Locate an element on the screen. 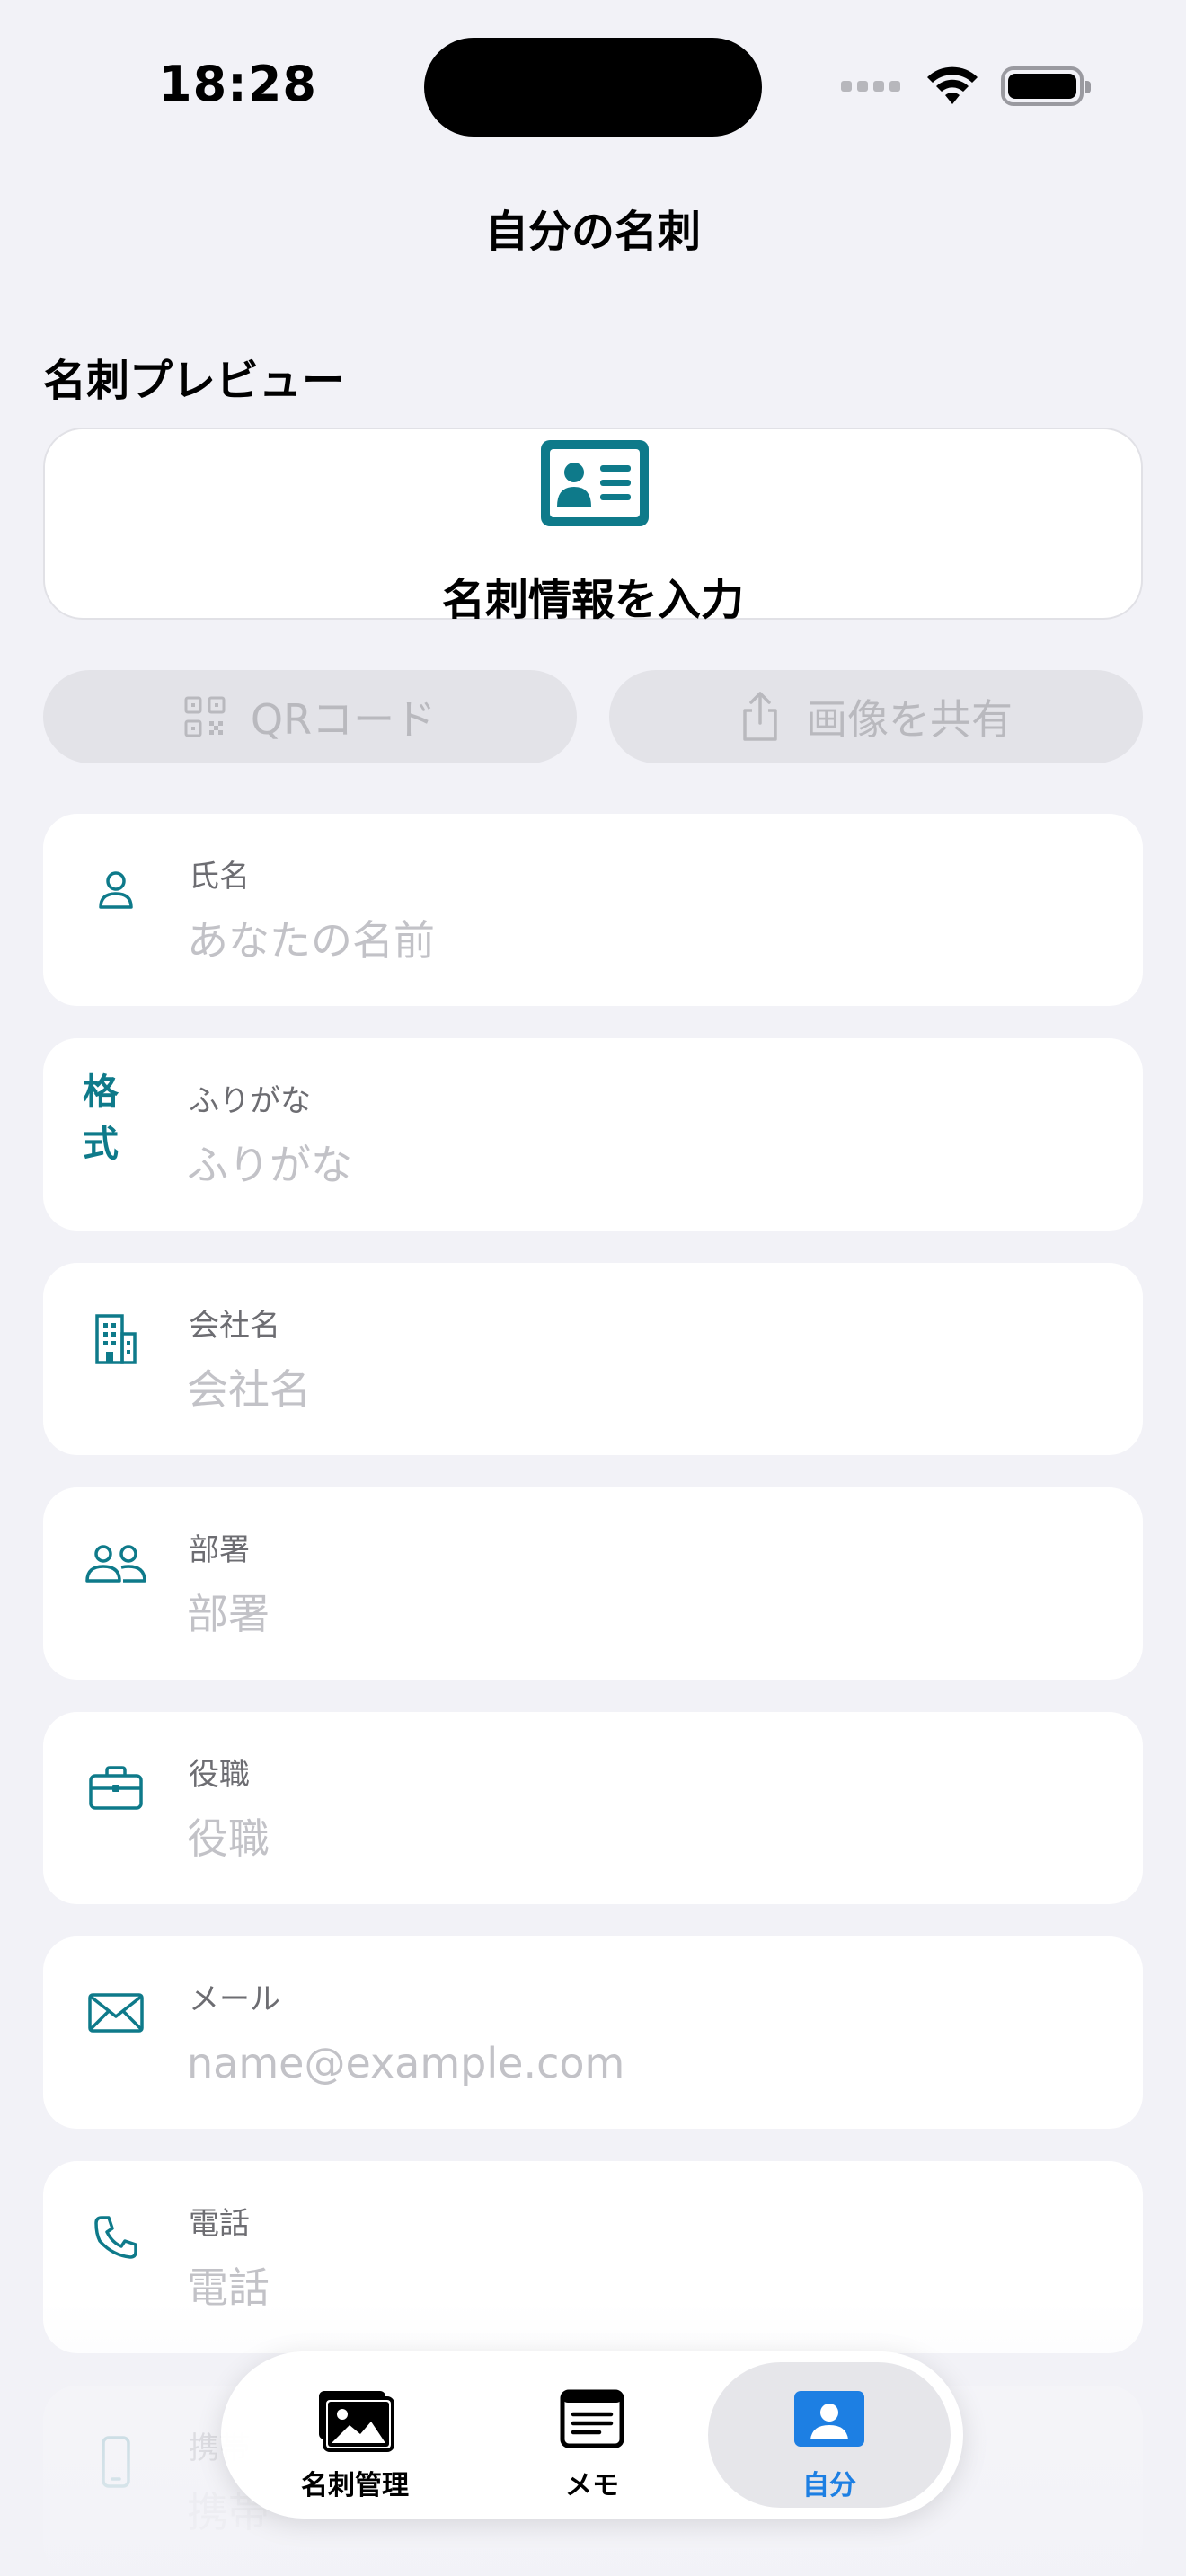 The width and height of the screenshot is (1186, 2576). battery-icon is located at coordinates (1046, 86).